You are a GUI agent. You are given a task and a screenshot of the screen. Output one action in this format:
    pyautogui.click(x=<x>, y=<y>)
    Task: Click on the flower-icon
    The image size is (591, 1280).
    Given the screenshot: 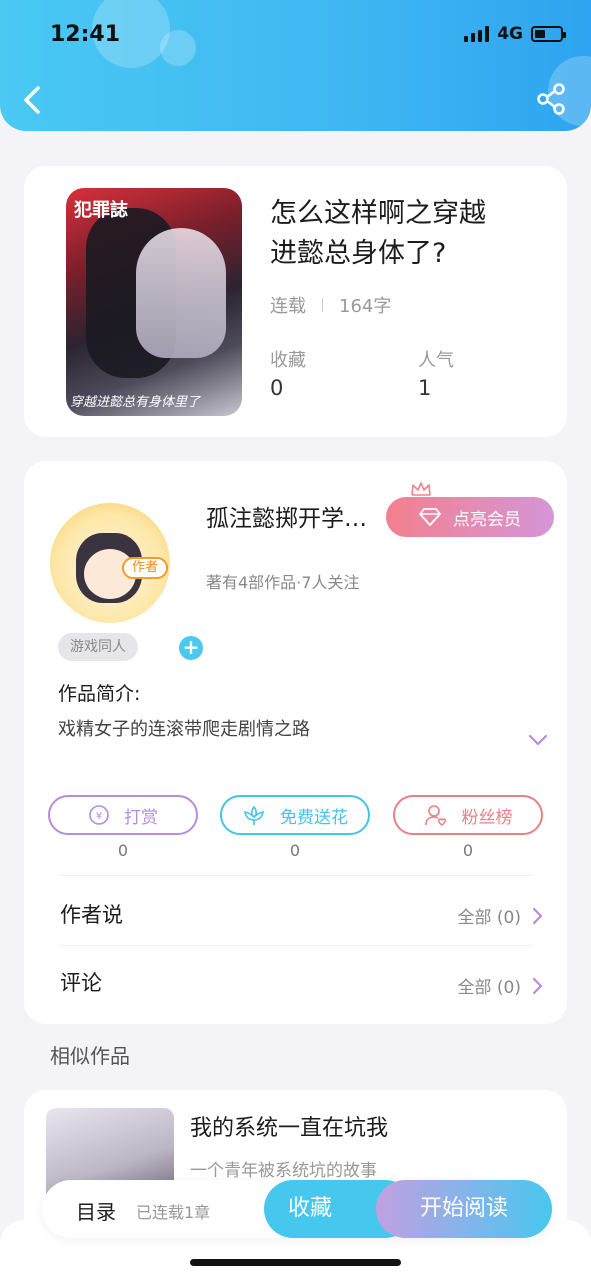 What is the action you would take?
    pyautogui.click(x=254, y=815)
    